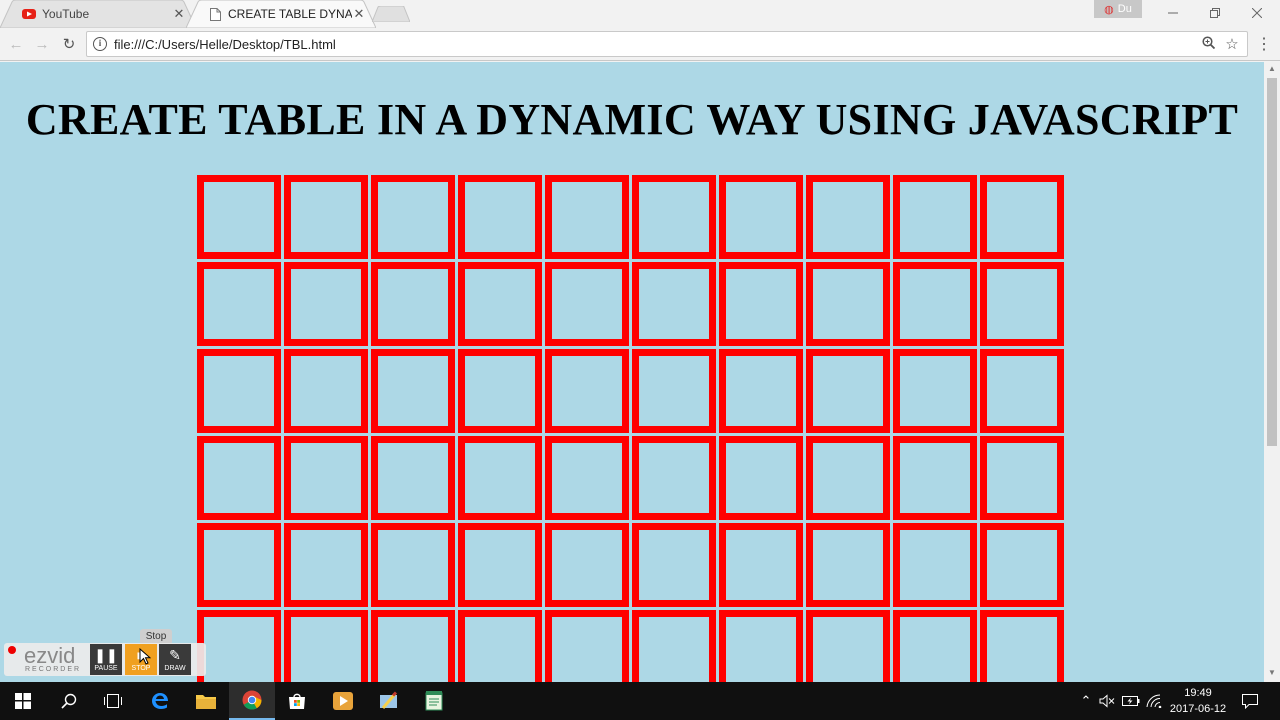  Describe the element at coordinates (1131, 701) in the screenshot. I see `battery-button` at that location.